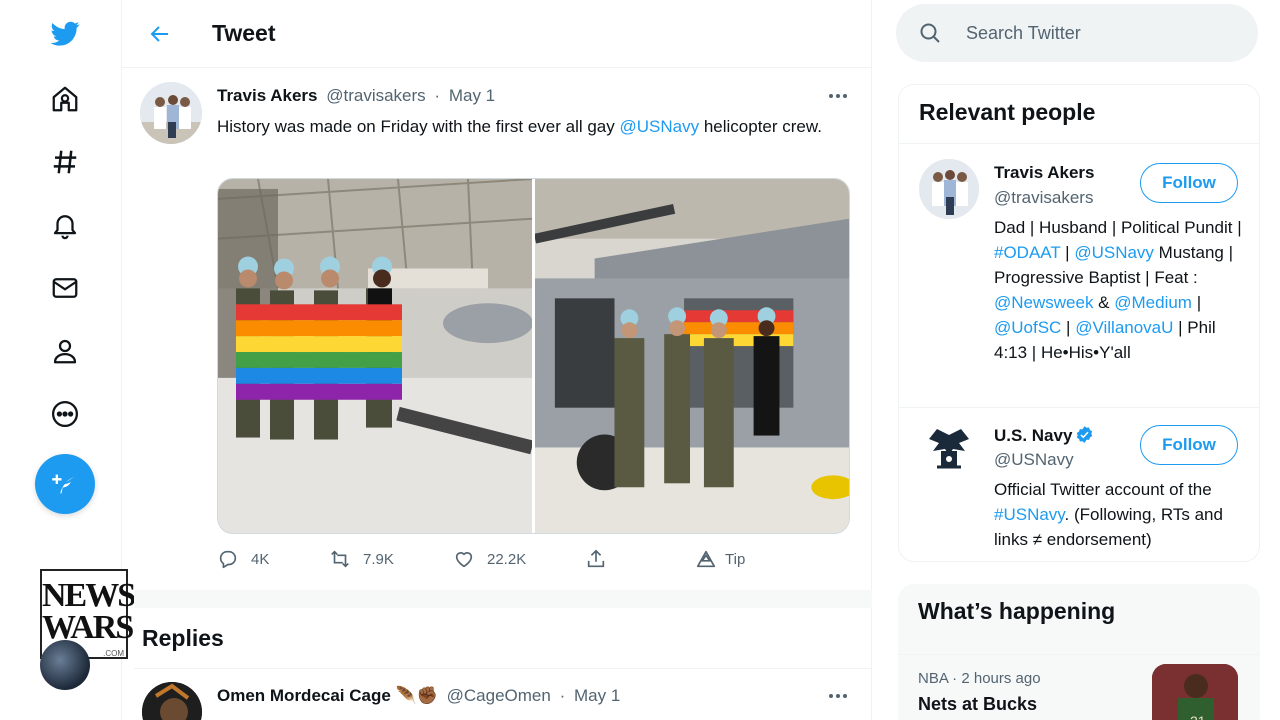 The height and width of the screenshot is (720, 1280). What do you see at coordinates (659, 126) in the screenshot?
I see `tweet-mention-link: @USNavy` at bounding box center [659, 126].